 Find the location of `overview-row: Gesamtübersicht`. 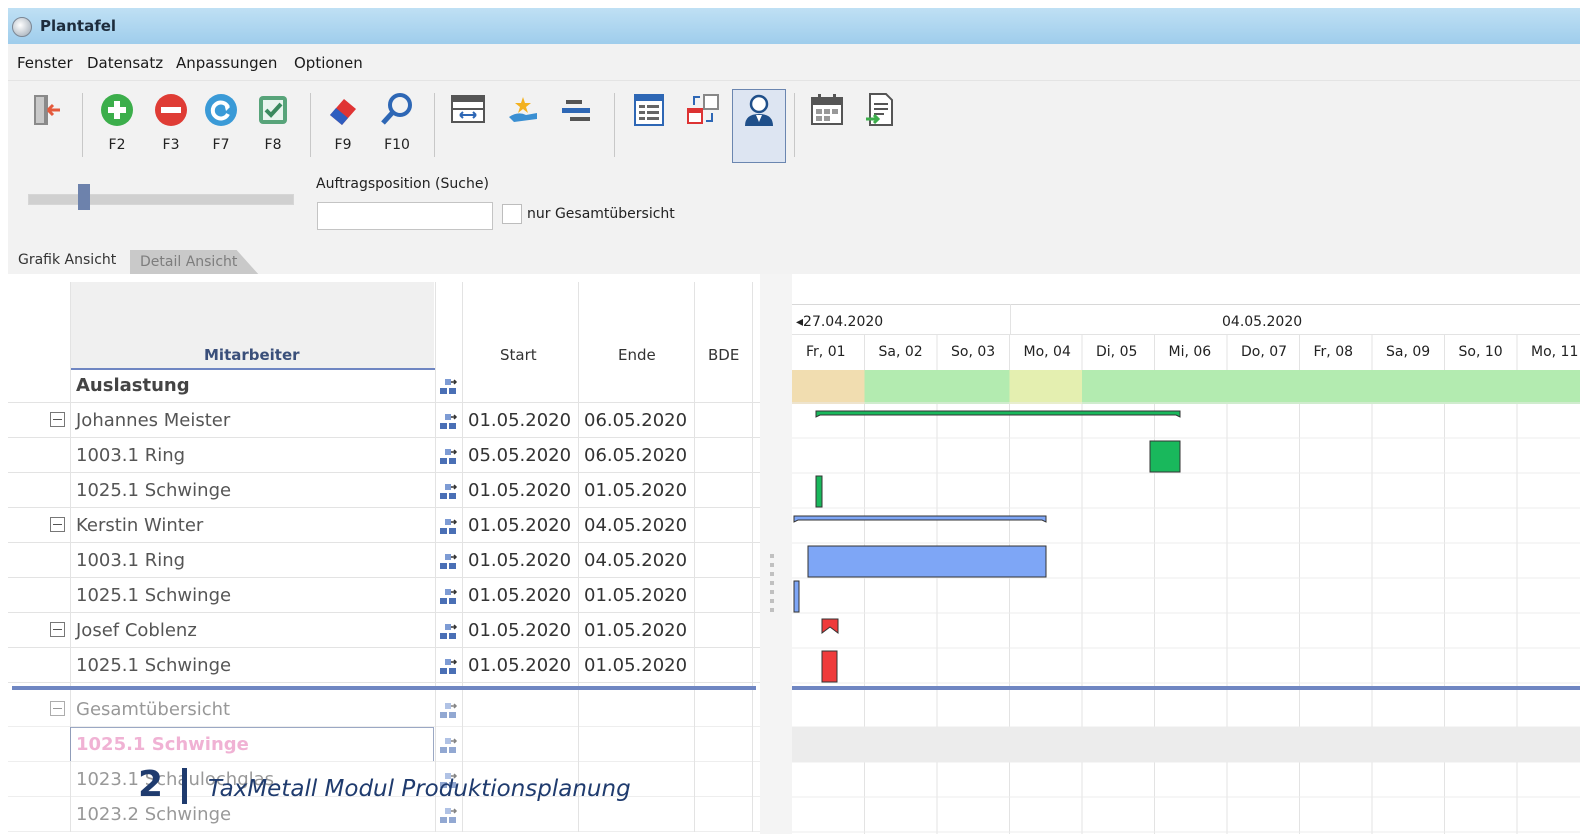

overview-row: Gesamtübersicht is located at coordinates (384, 709).